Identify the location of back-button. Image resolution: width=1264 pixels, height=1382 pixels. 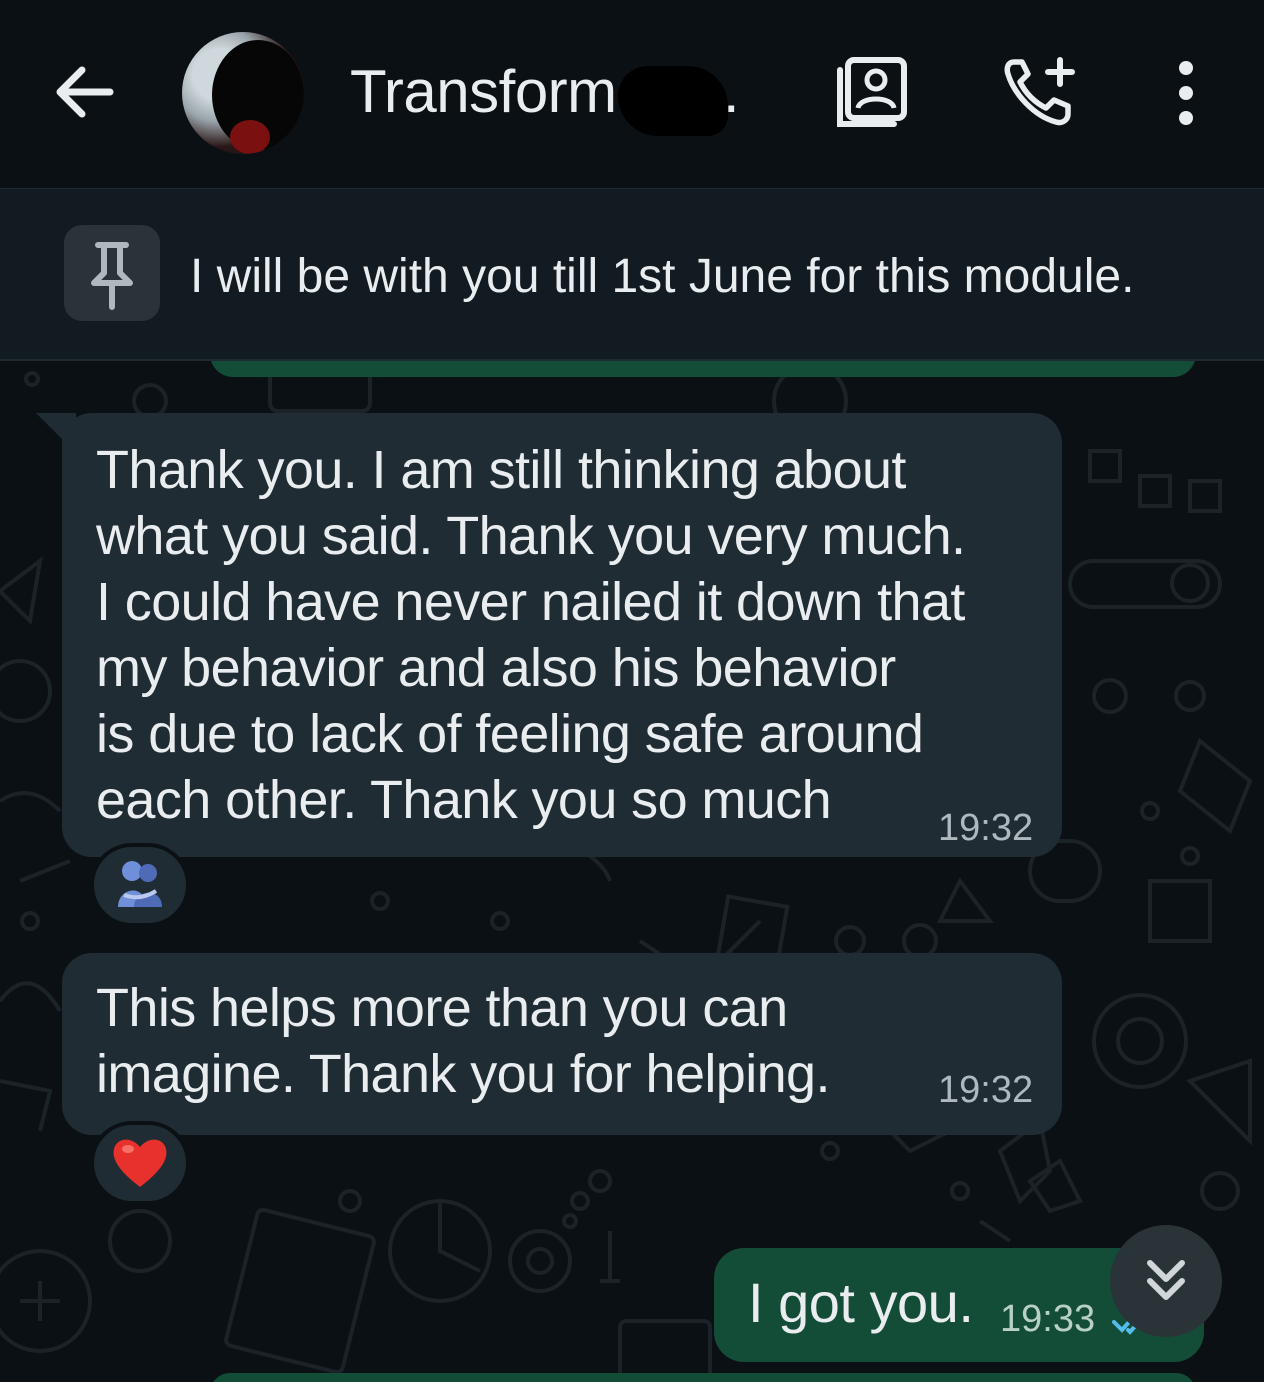
(84, 92).